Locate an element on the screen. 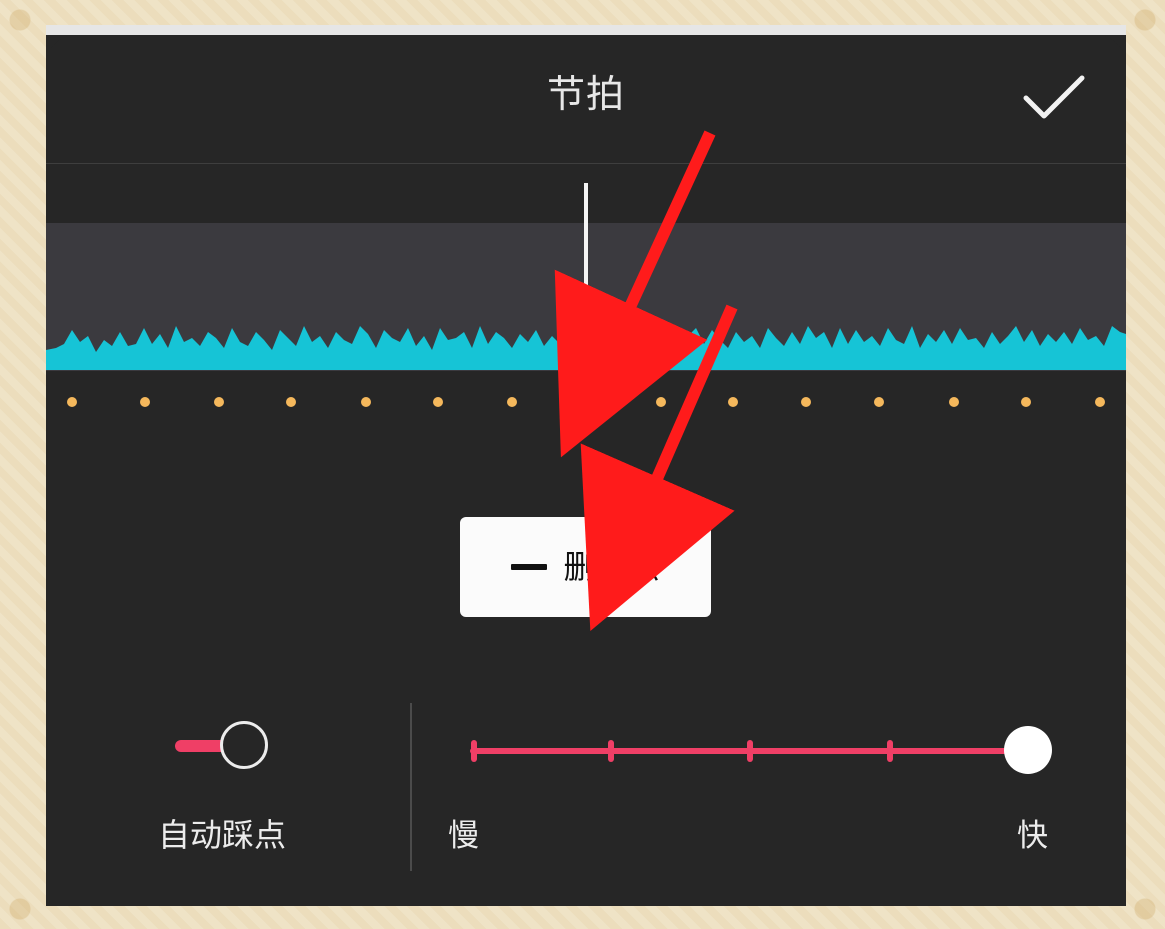  checkmark-icon is located at coordinates (1054, 97).